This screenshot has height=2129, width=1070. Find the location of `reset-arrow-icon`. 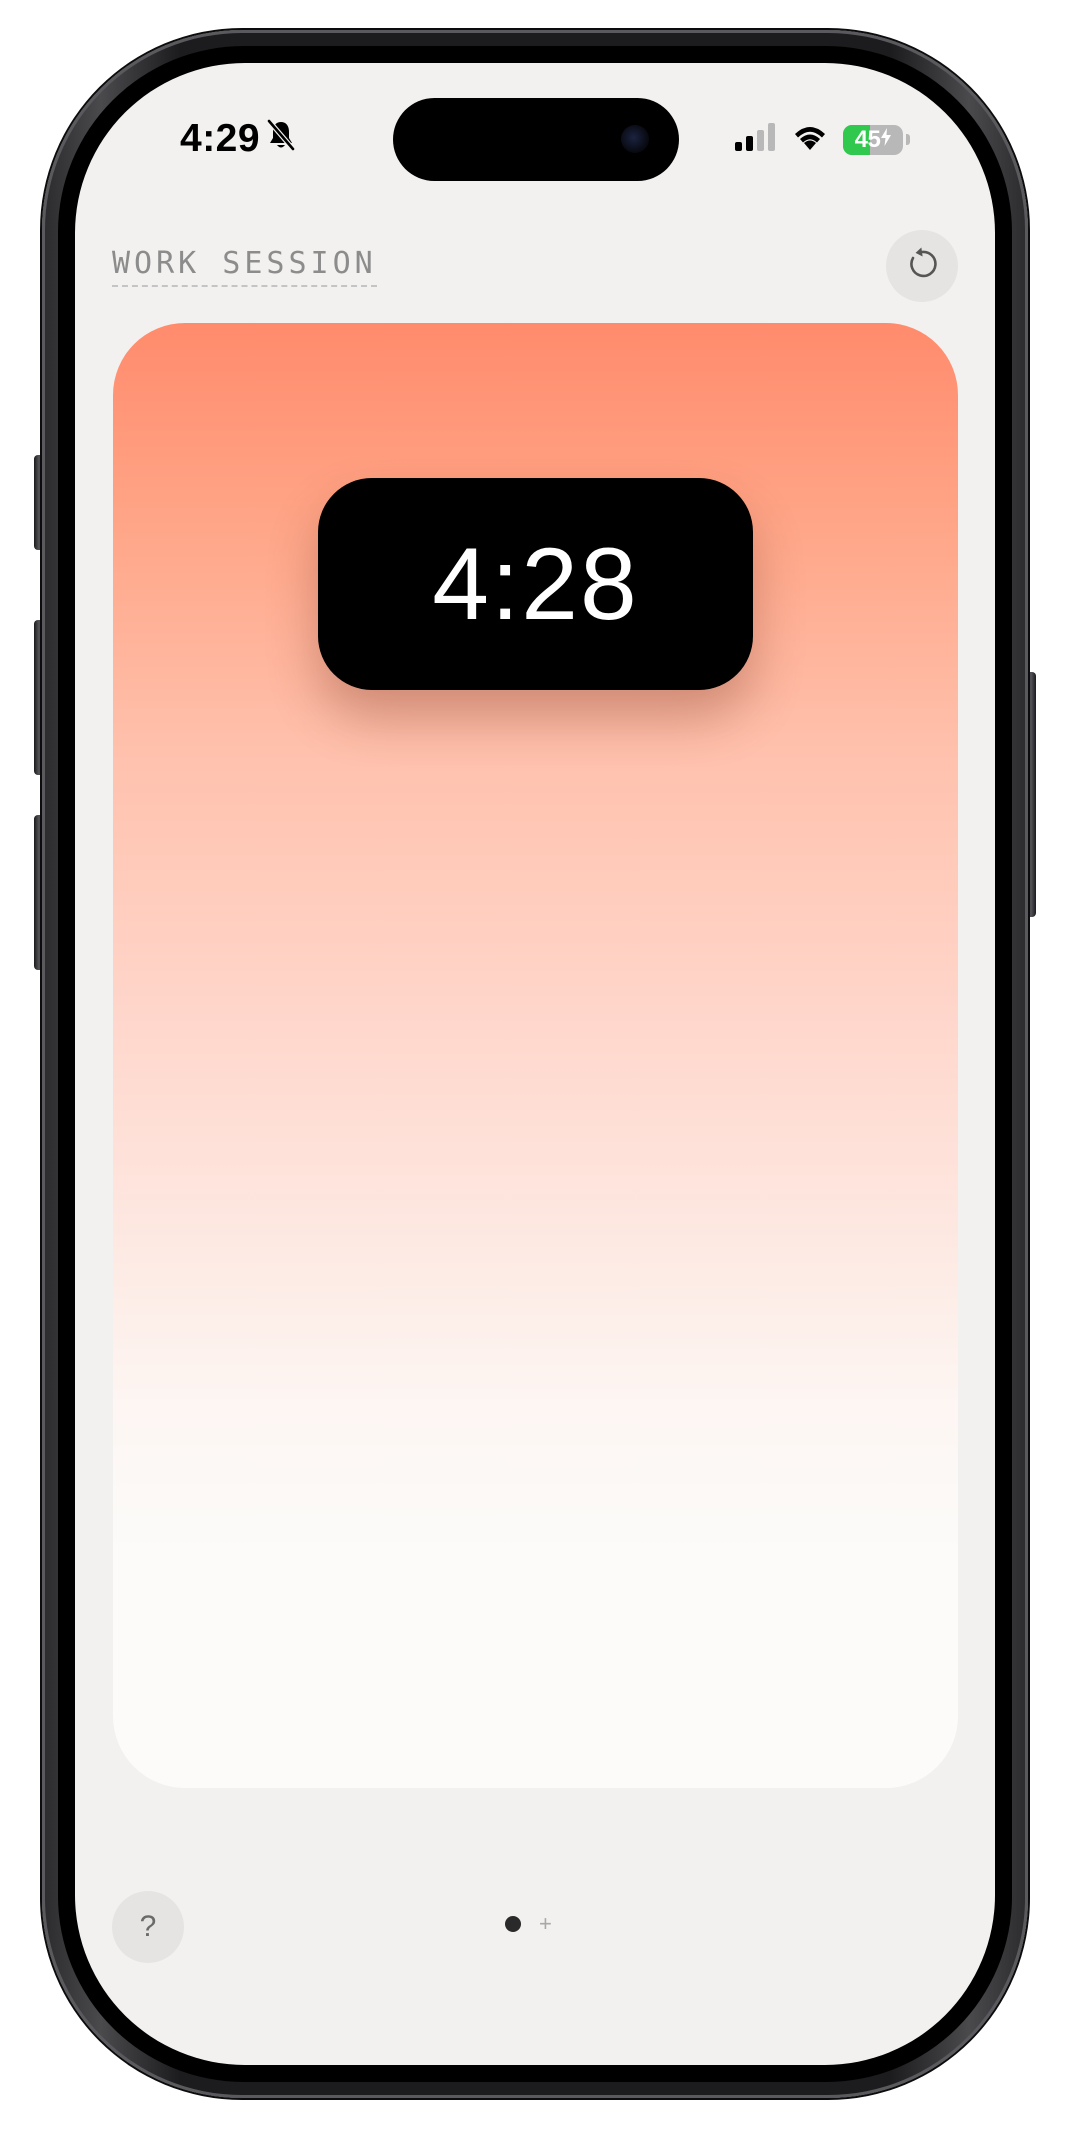

reset-arrow-icon is located at coordinates (922, 266).